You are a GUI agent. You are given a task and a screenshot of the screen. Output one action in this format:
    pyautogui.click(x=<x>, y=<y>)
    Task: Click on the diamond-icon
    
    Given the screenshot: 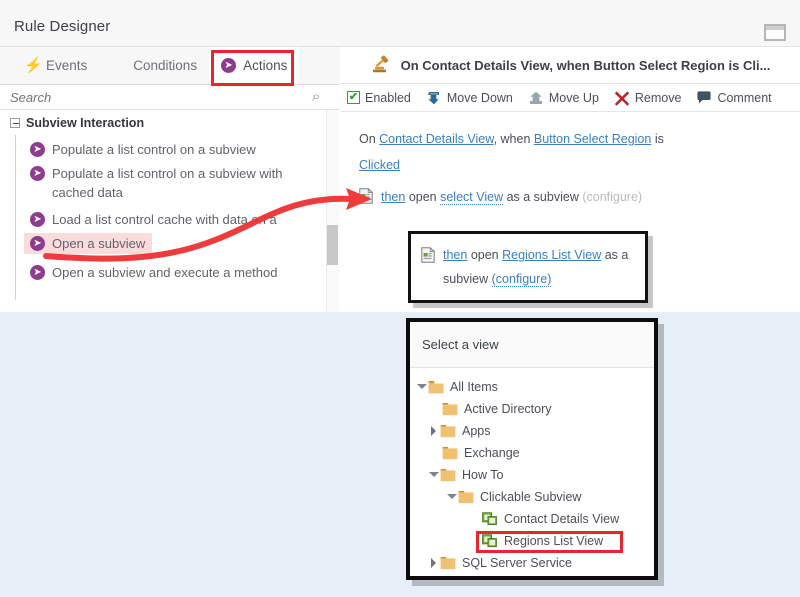 What is the action you would take?
    pyautogui.click(x=118, y=65)
    